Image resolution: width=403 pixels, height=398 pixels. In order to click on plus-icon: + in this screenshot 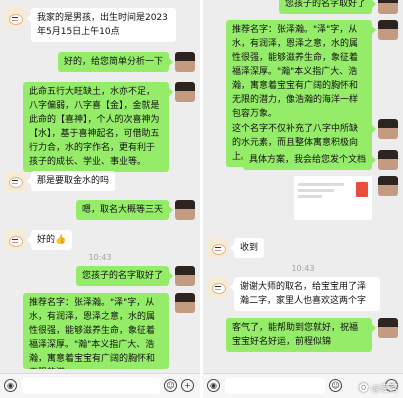, I will do `click(187, 385)`.